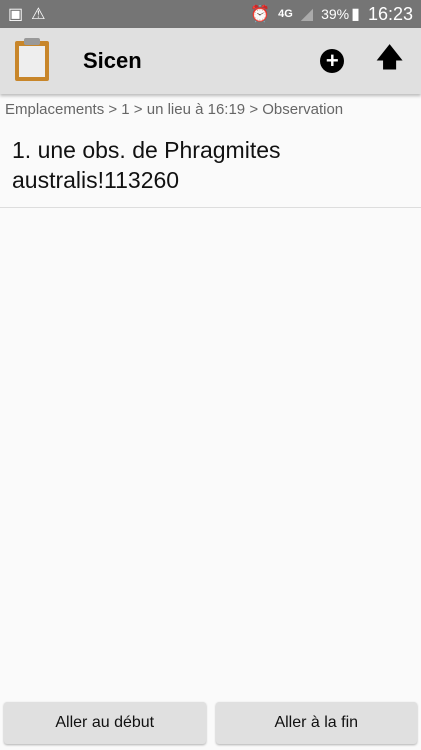 The width and height of the screenshot is (421, 750). I want to click on battery-level: 39%, so click(335, 14).